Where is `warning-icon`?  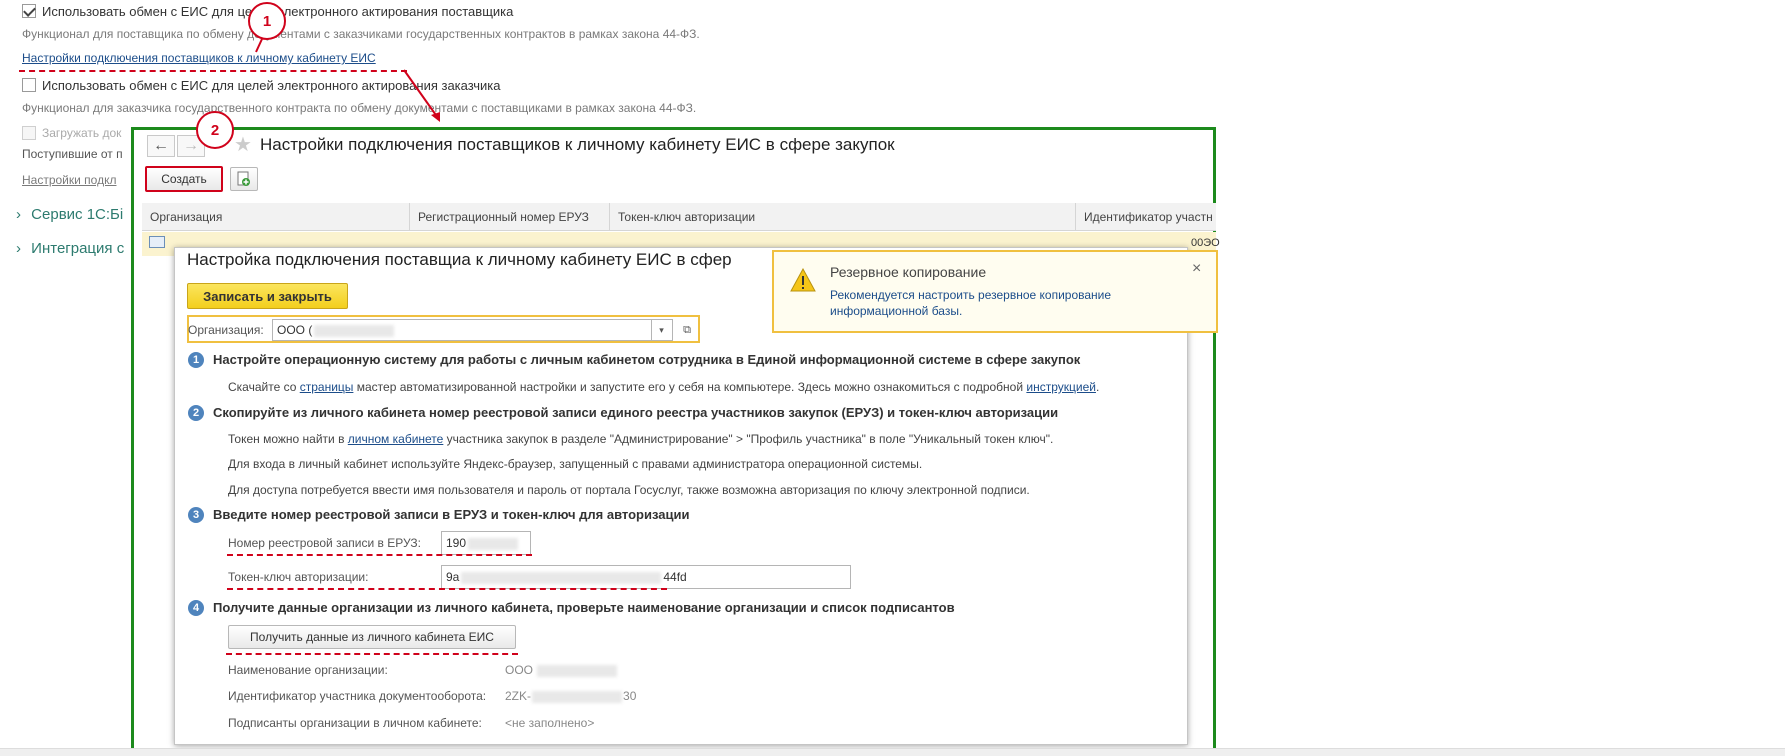 warning-icon is located at coordinates (803, 280).